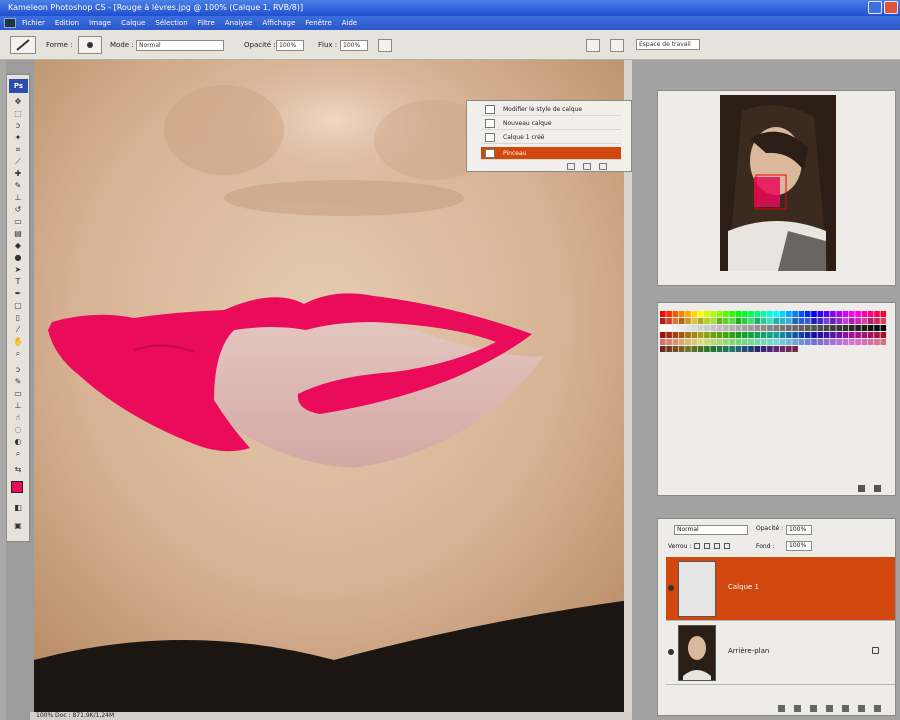 The height and width of the screenshot is (720, 900). What do you see at coordinates (845, 708) in the screenshot?
I see `new-adjustment-icon` at bounding box center [845, 708].